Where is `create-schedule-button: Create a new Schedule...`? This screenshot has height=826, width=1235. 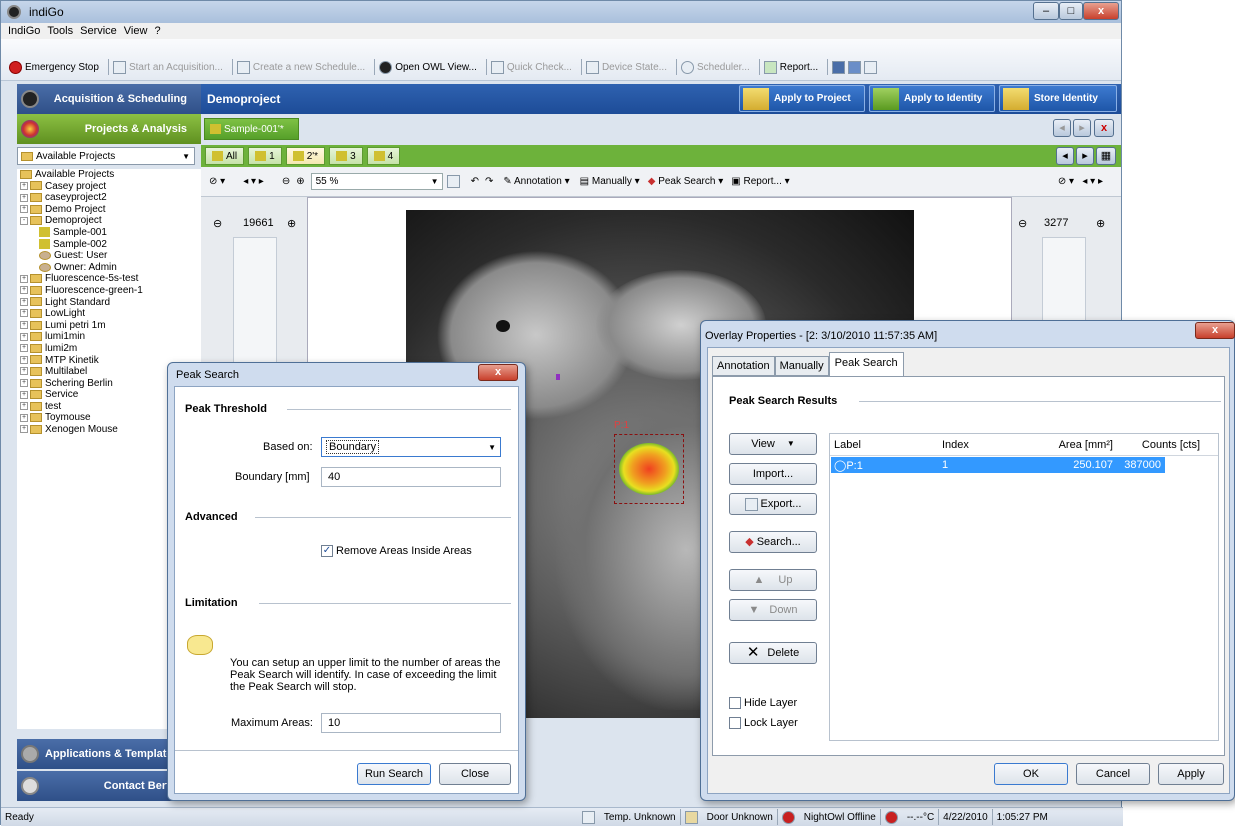
create-schedule-button: Create a new Schedule... is located at coordinates (300, 67).